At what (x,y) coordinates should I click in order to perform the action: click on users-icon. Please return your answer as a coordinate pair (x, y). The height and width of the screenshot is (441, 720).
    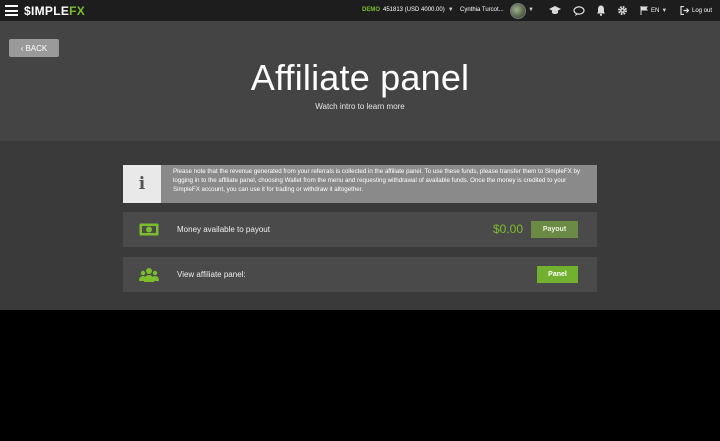
    Looking at the image, I should click on (149, 274).